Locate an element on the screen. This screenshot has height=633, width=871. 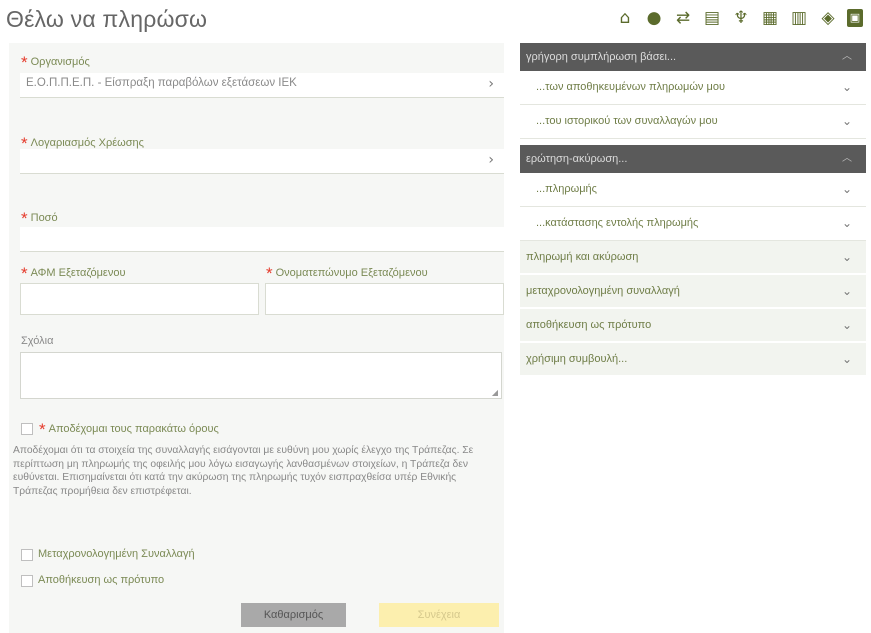
debit-account-label: * Λογαριασμός Χρέωσης is located at coordinates (82, 143).